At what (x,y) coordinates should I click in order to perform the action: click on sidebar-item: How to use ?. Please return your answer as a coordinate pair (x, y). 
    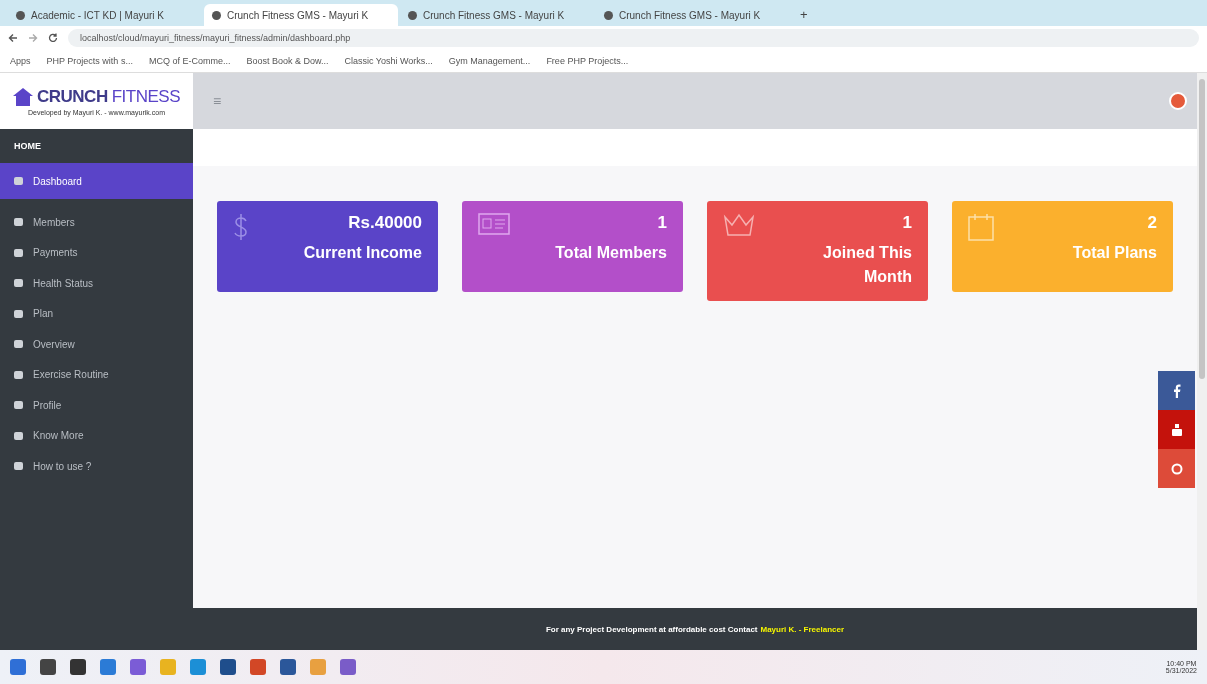
    Looking at the image, I should click on (96, 466).